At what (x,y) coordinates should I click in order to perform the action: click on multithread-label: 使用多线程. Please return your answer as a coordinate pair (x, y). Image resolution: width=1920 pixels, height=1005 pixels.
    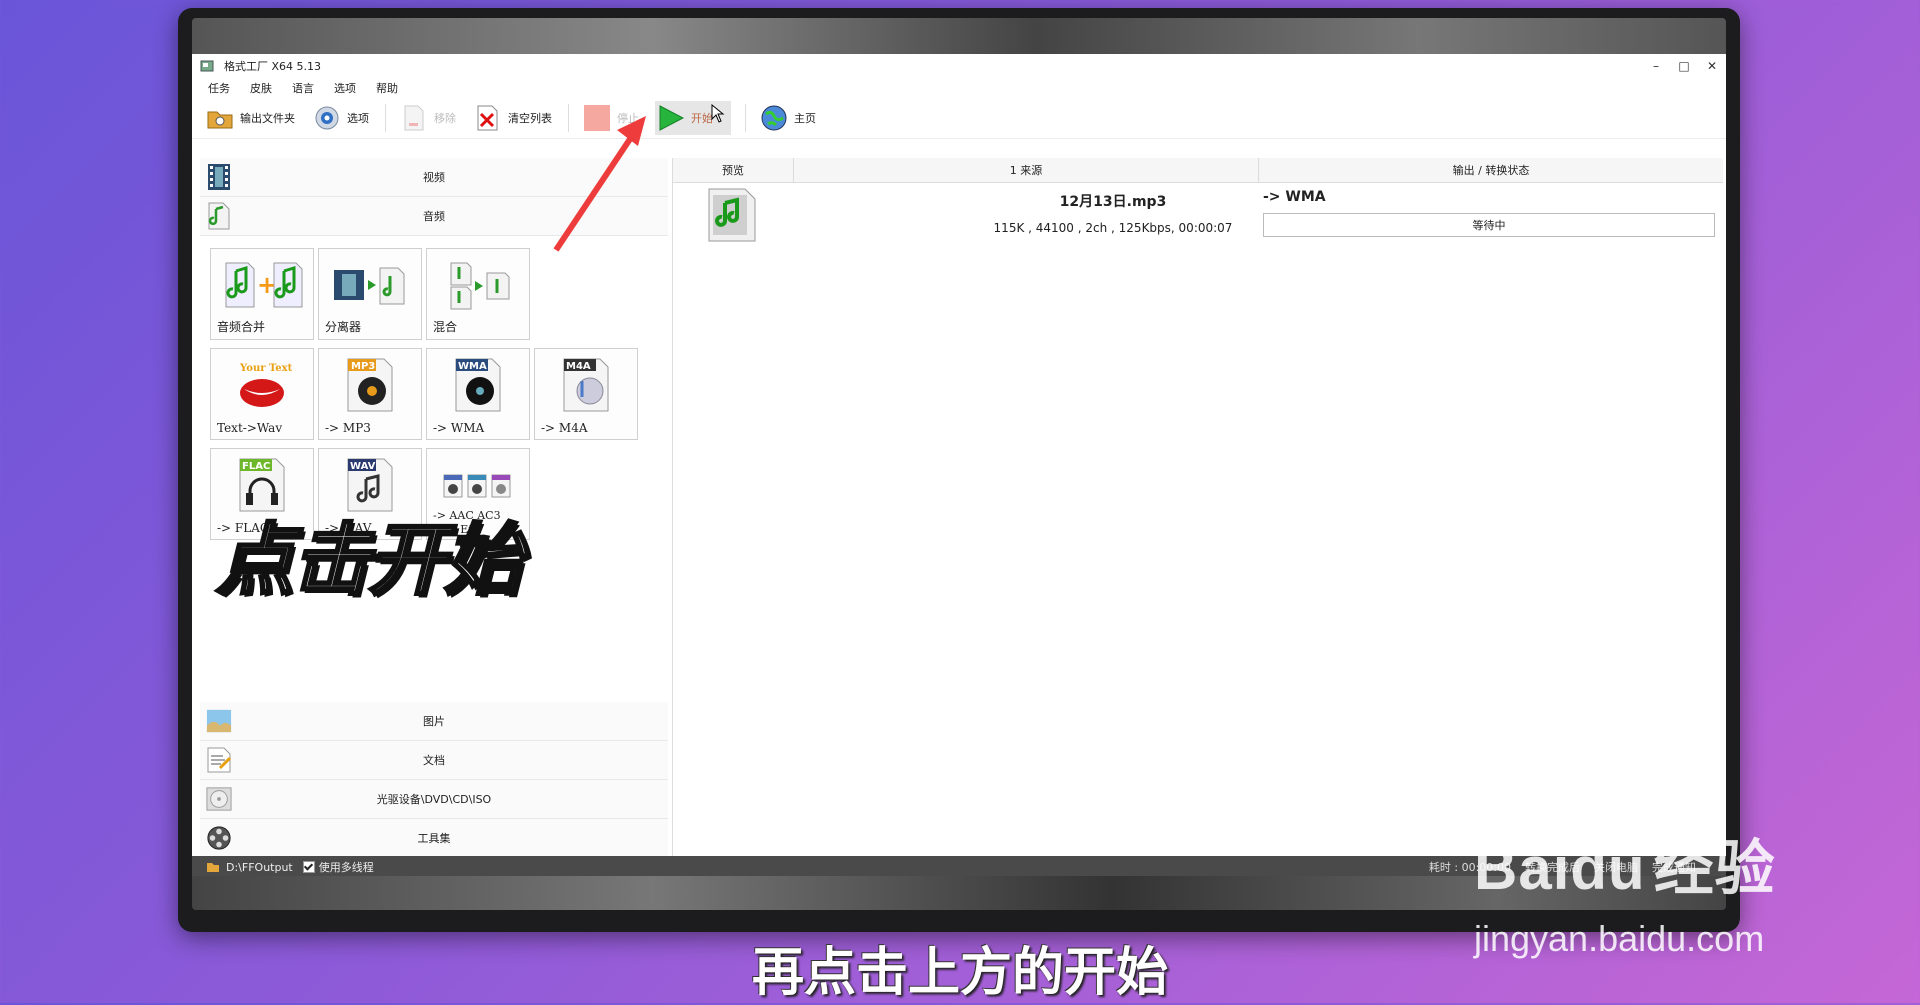
    Looking at the image, I should click on (346, 867).